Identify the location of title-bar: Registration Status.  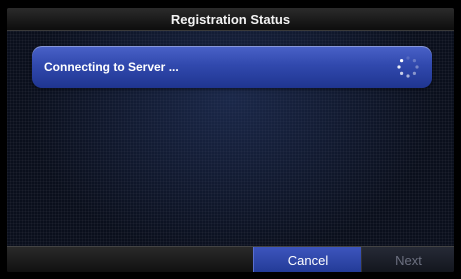
(230, 19).